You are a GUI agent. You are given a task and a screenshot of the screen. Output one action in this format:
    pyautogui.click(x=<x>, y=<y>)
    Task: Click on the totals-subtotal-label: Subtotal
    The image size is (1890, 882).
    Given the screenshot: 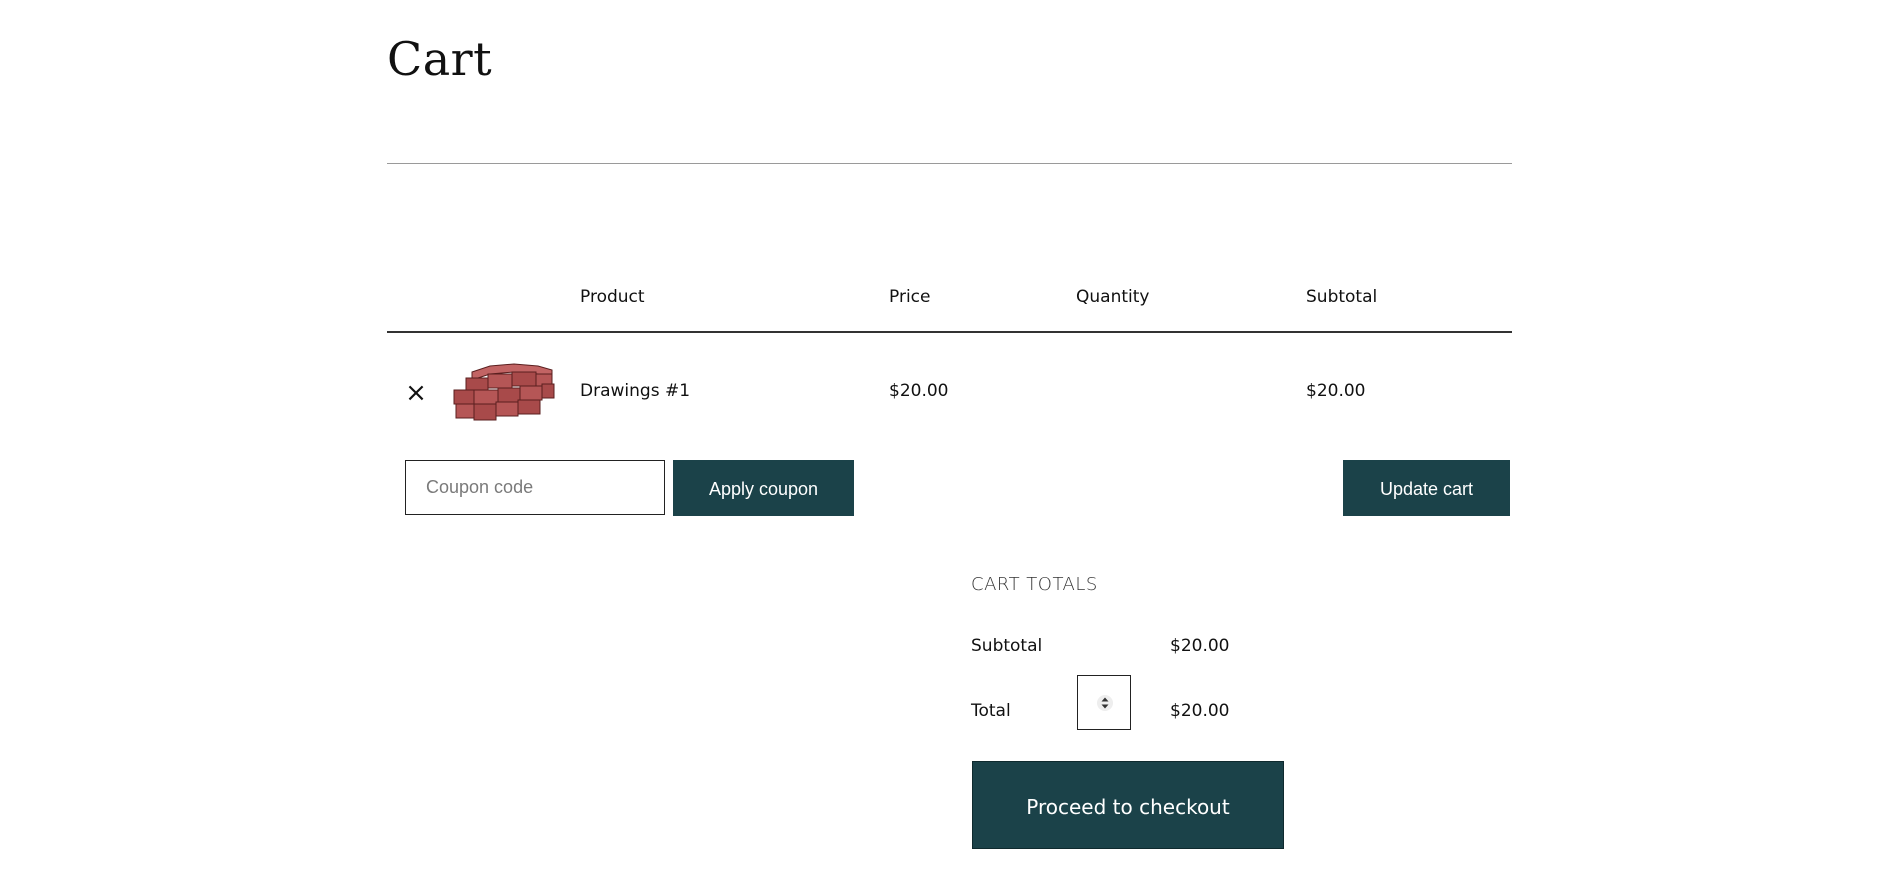 What is the action you would take?
    pyautogui.click(x=1007, y=646)
    